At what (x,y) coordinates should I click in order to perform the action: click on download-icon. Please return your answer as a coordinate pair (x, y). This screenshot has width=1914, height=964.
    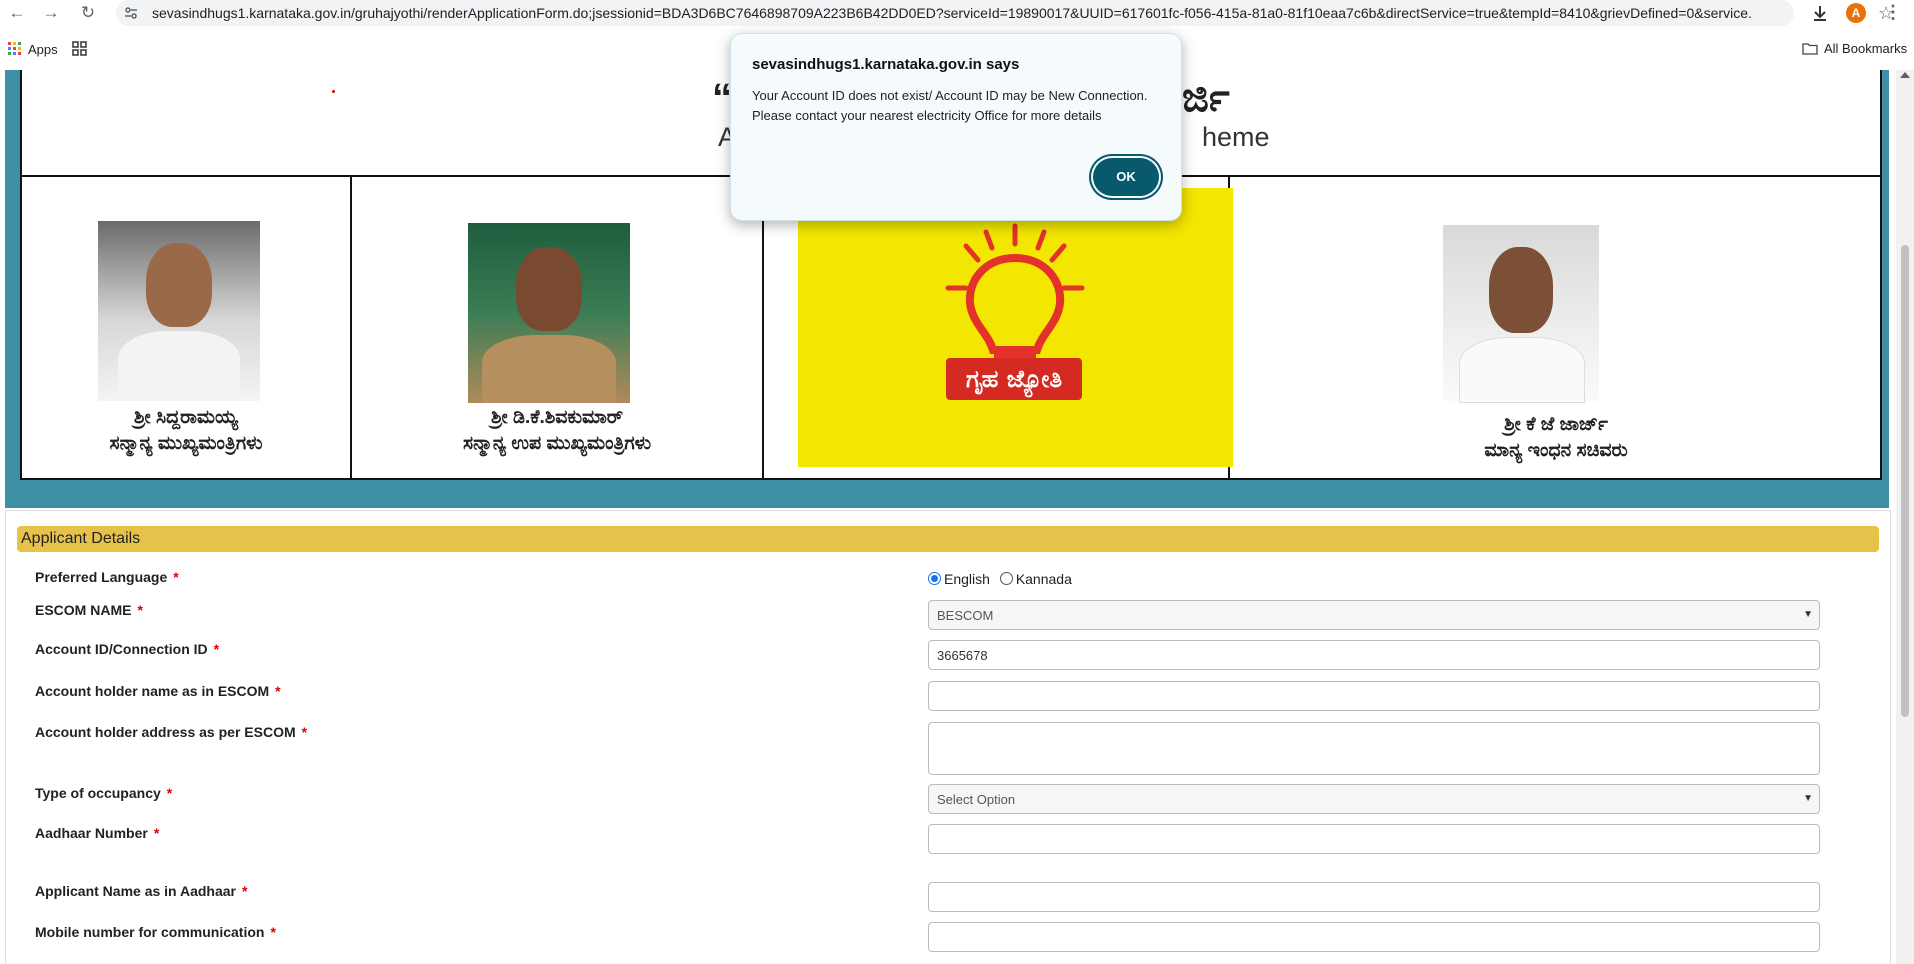
    Looking at the image, I should click on (1820, 13).